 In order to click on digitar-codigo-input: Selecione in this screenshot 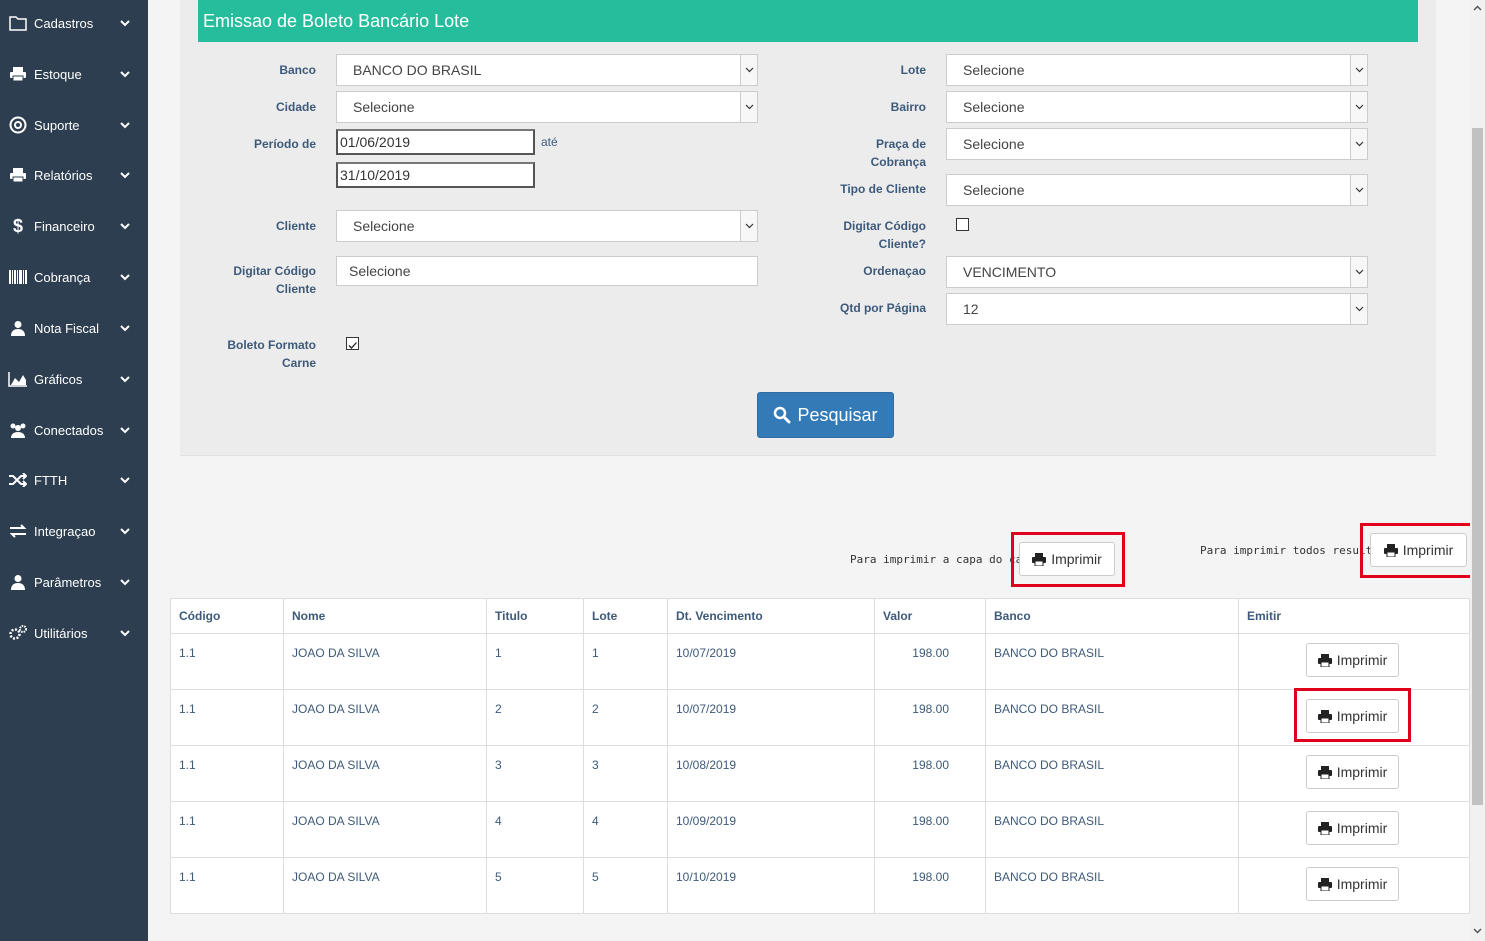, I will do `click(547, 271)`.